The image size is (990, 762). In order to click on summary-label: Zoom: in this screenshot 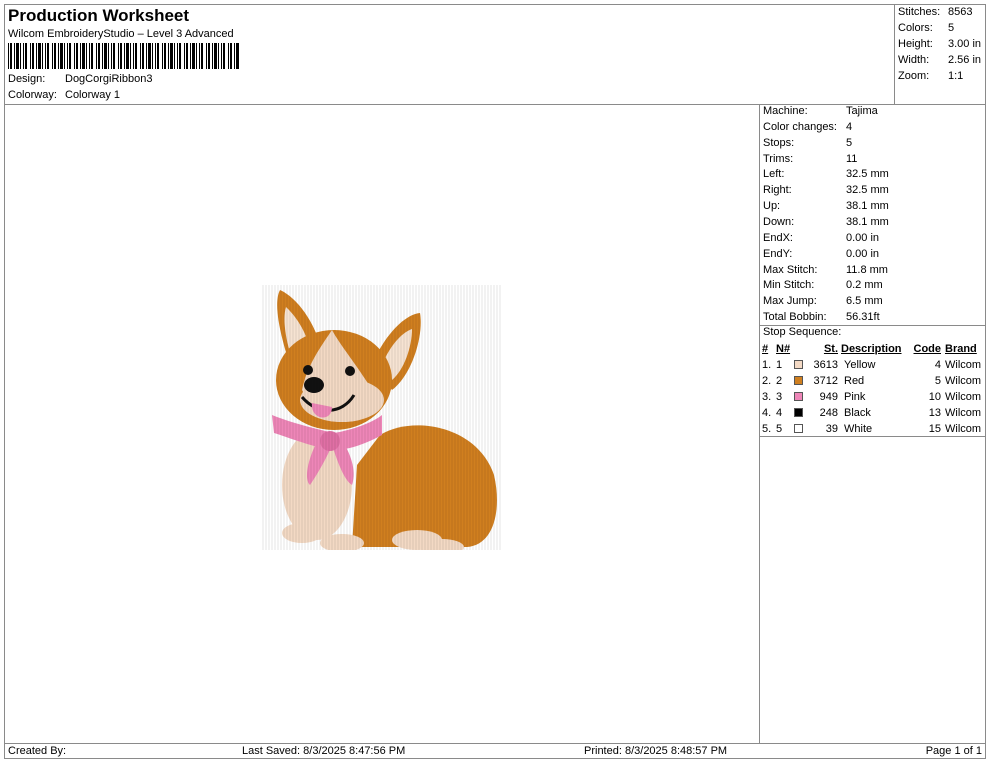, I will do `click(914, 76)`.